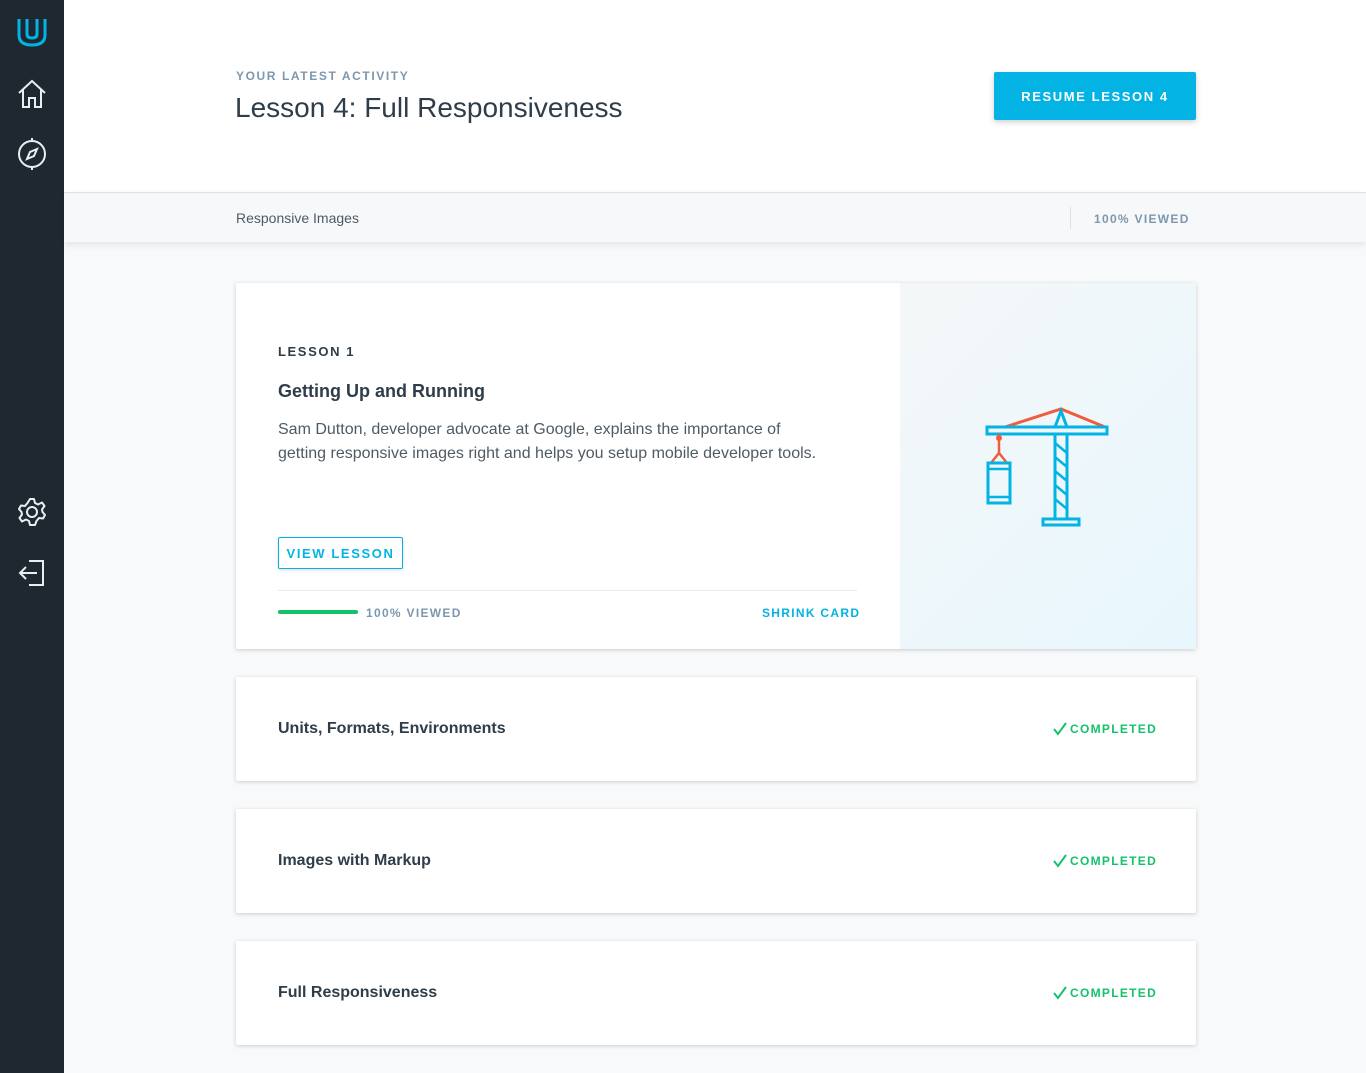 This screenshot has height=1073, width=1366. Describe the element at coordinates (1142, 219) in the screenshot. I see `concept-viewed-status: 100% VIEWED` at that location.